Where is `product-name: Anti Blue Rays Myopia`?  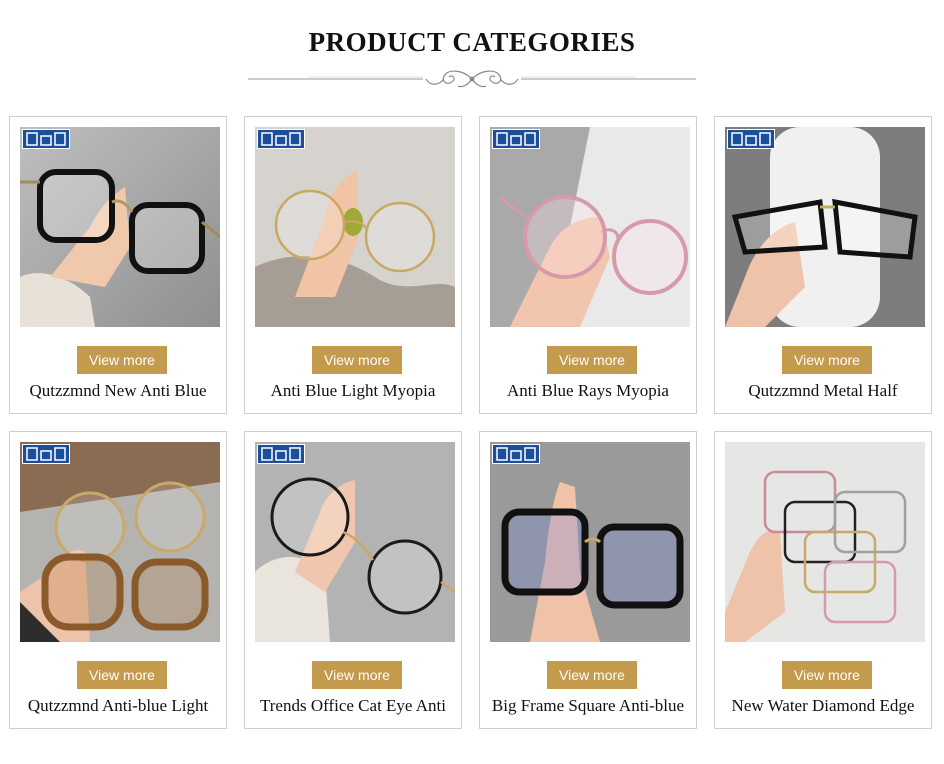 product-name: Anti Blue Rays Myopia is located at coordinates (588, 391).